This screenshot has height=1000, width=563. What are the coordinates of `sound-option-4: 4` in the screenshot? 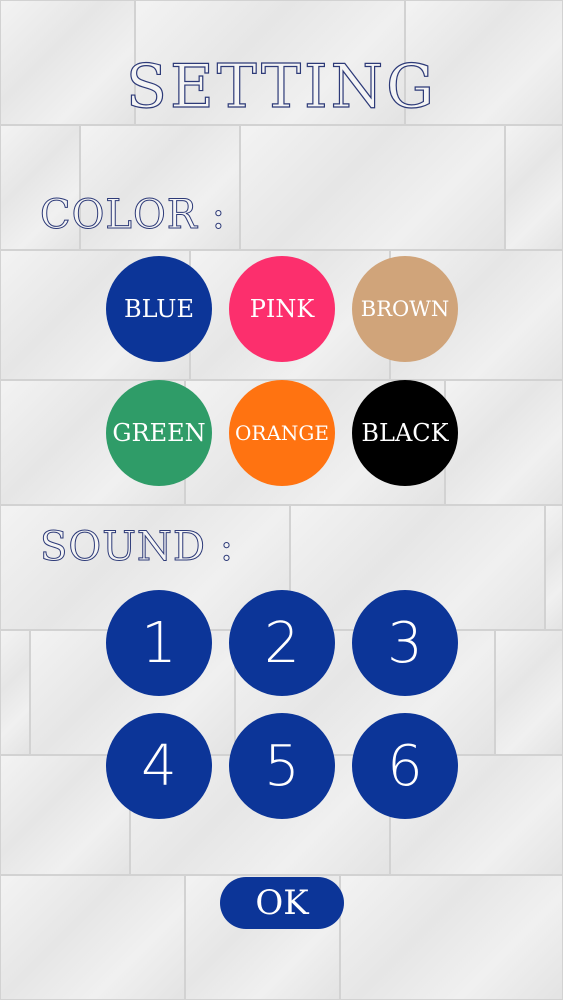 It's located at (159, 766).